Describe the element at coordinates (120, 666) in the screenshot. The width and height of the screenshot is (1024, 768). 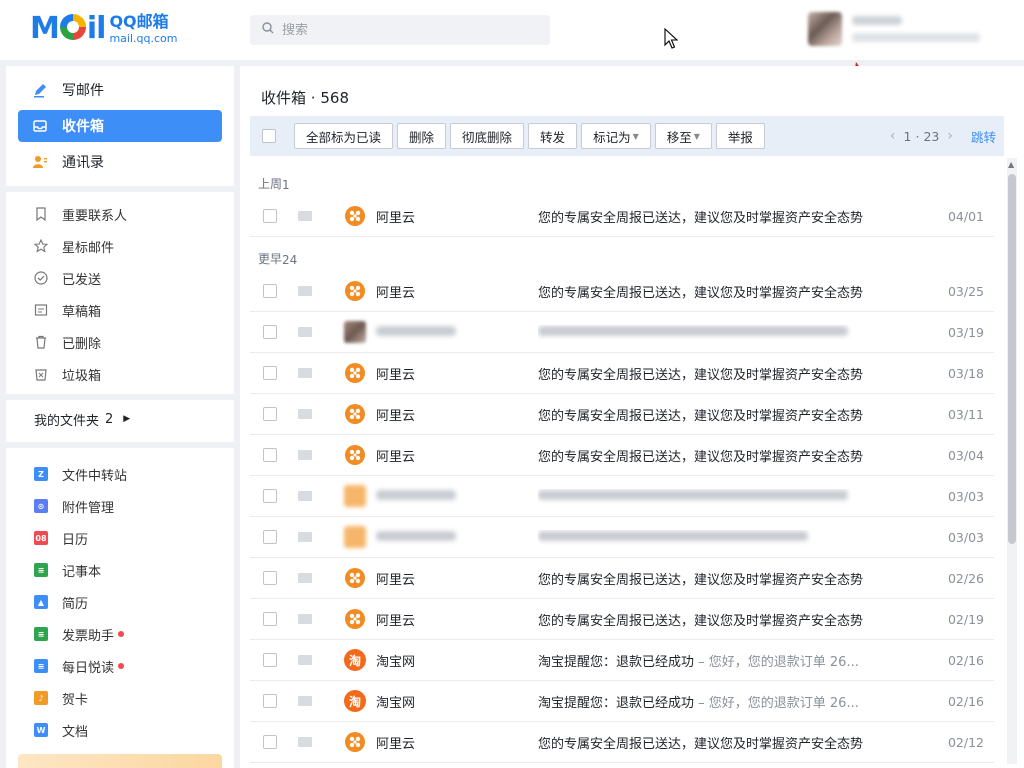
I see `sidebar-tool-item: ≡ 每日悦读` at that location.